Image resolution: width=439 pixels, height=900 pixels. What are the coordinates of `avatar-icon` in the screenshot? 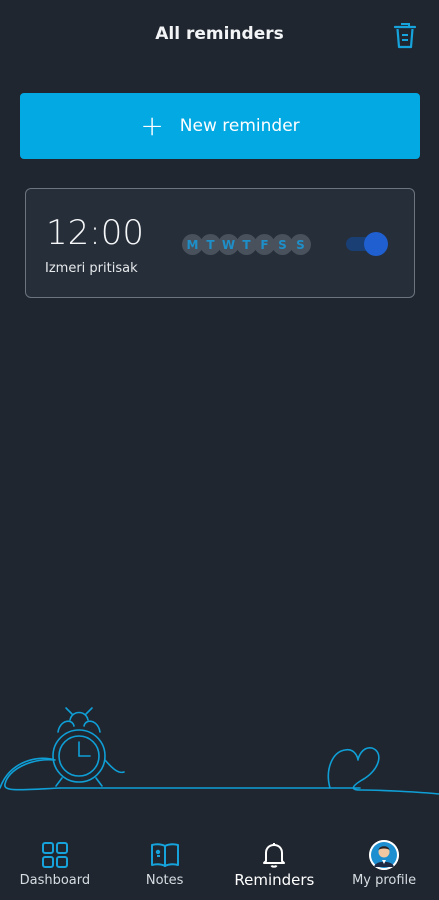 It's located at (384, 855).